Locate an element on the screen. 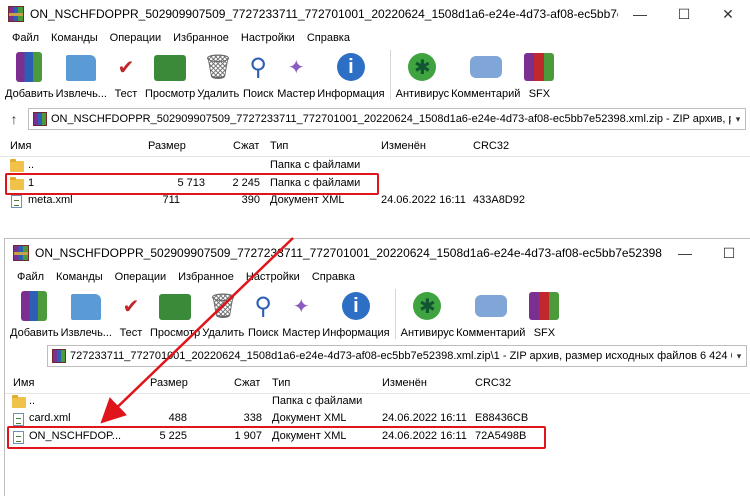  annotation-arrow is located at coordinates (197, 330).